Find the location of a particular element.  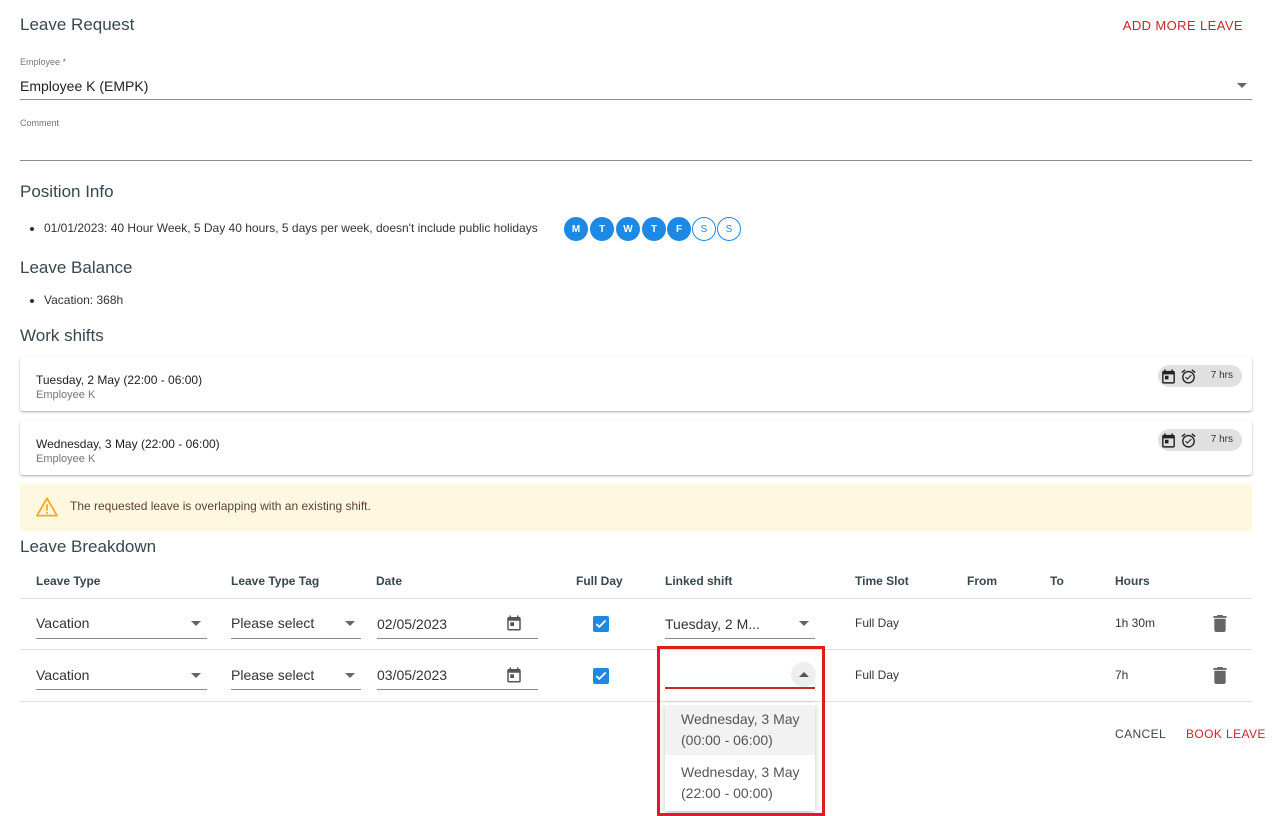

column-header-leave-type-tag: Leave Type Tag is located at coordinates (275, 581).